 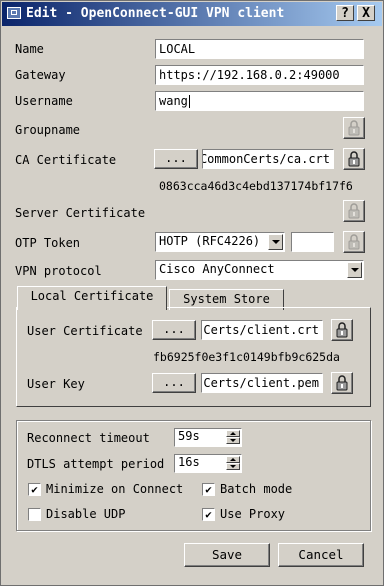 I want to click on user-certificate-clear-button, so click(x=342, y=330).